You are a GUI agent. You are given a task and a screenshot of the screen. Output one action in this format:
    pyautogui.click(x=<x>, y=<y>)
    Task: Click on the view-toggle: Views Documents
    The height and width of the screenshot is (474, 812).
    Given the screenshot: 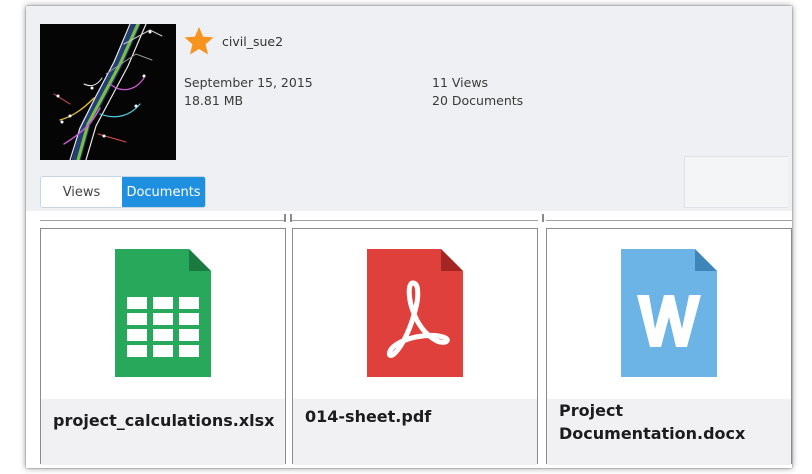 What is the action you would take?
    pyautogui.click(x=123, y=192)
    